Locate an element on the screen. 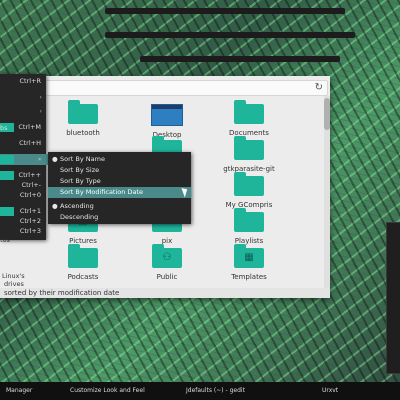  sort-menu-item-sort-by-modification-date: Sort By Modification Date is located at coordinates (119, 192).